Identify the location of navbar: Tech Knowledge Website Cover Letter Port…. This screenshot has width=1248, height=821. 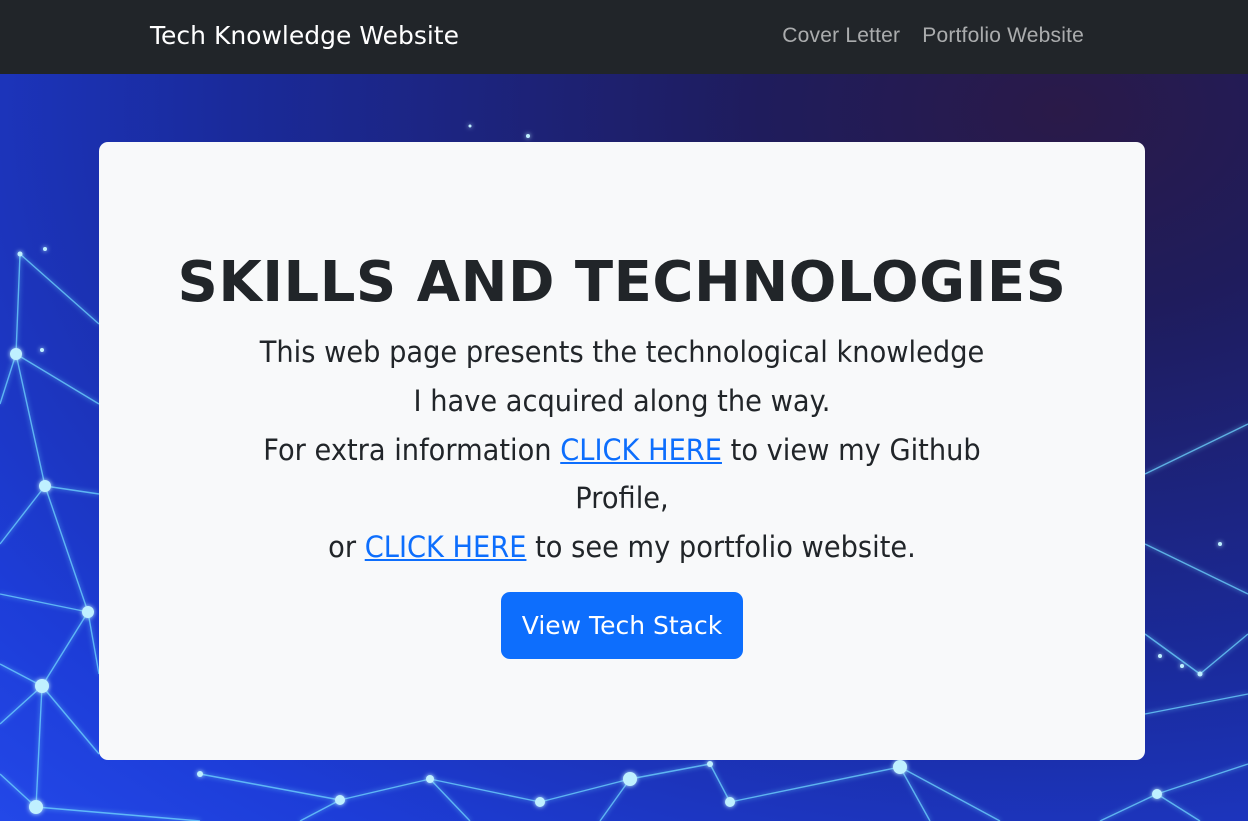
(624, 37).